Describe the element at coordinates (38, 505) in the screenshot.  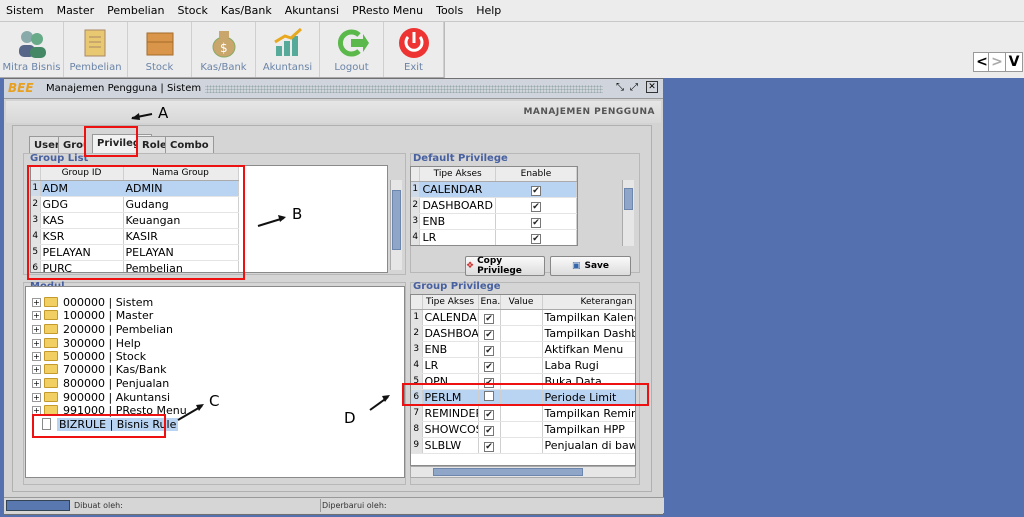
I see `status-indicator` at that location.